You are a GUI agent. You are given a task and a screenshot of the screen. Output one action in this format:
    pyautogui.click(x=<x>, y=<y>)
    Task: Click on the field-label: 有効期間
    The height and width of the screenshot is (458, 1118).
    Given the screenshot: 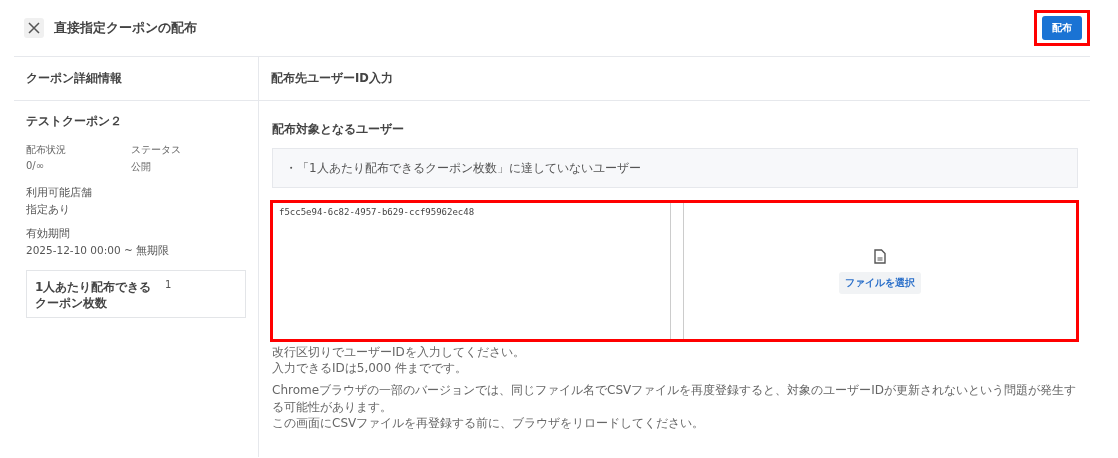 What is the action you would take?
    pyautogui.click(x=48, y=234)
    